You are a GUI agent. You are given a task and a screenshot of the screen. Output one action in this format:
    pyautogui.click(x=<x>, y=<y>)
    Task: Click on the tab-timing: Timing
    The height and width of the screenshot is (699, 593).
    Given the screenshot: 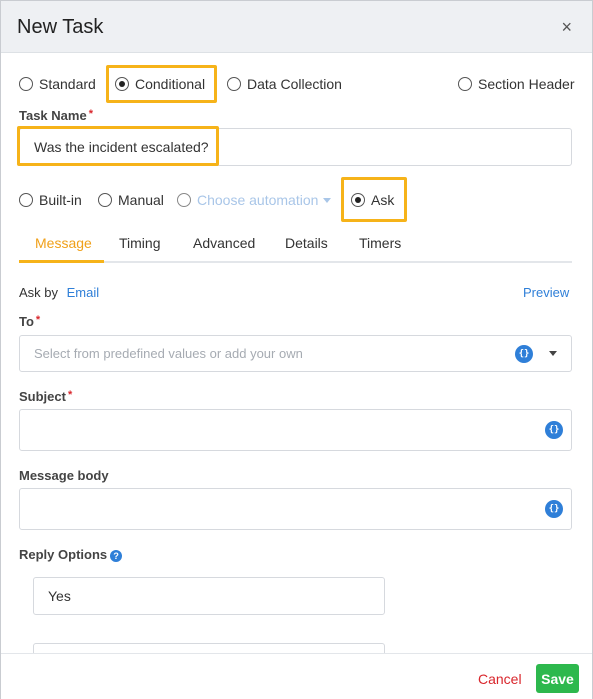 What is the action you would take?
    pyautogui.click(x=140, y=243)
    